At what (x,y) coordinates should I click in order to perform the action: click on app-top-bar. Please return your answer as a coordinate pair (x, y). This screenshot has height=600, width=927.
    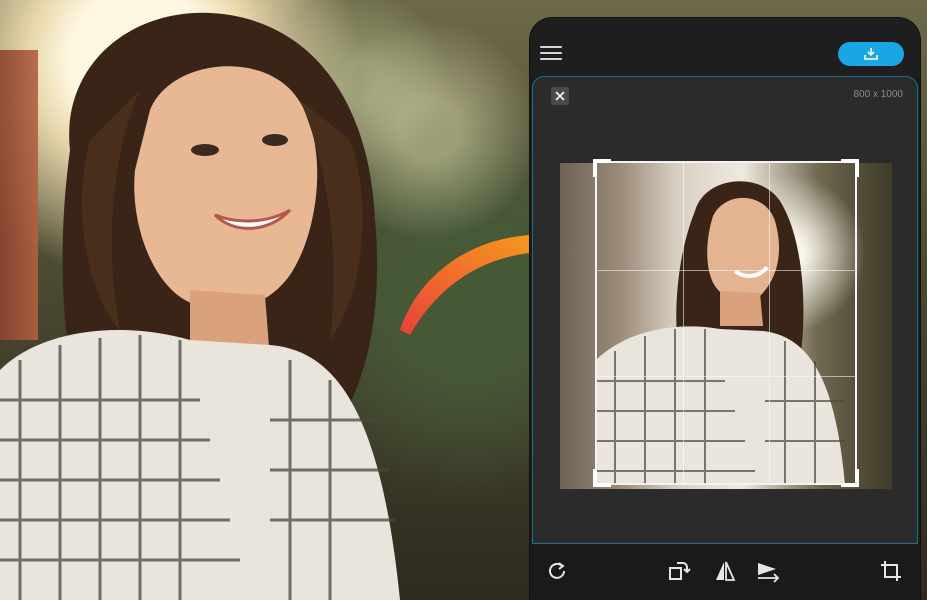
    Looking at the image, I should click on (725, 47).